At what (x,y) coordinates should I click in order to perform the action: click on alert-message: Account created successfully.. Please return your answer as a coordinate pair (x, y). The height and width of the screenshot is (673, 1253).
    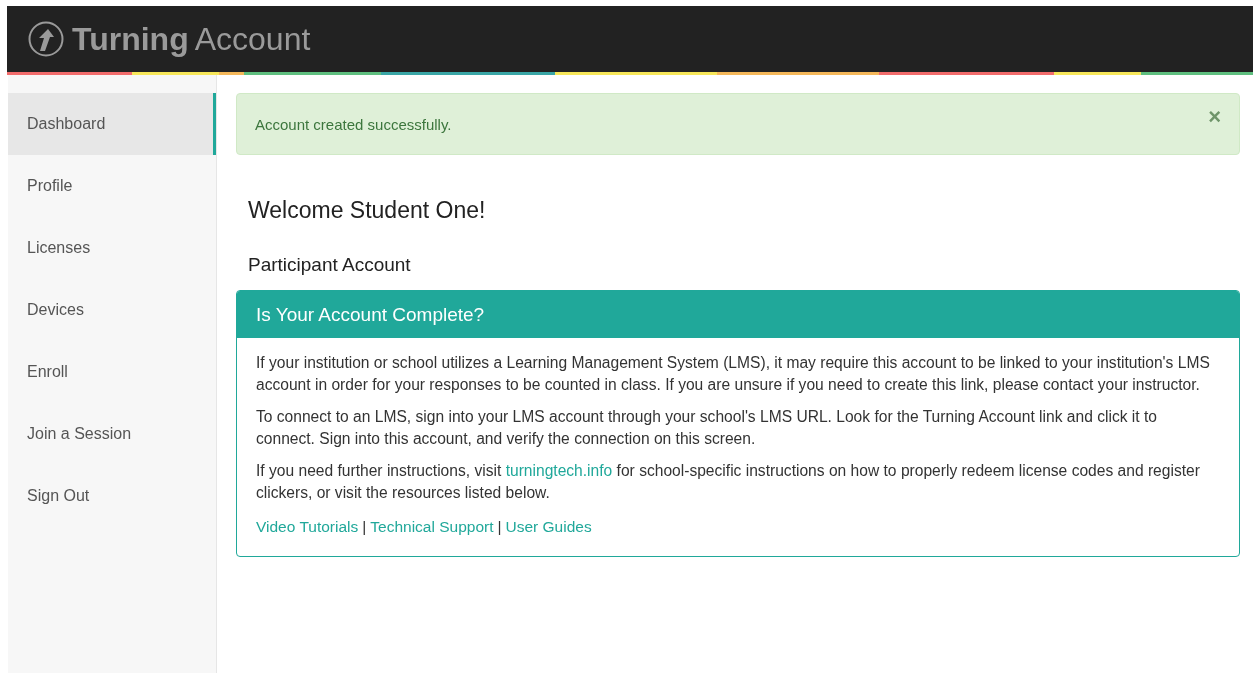
    Looking at the image, I should click on (353, 124).